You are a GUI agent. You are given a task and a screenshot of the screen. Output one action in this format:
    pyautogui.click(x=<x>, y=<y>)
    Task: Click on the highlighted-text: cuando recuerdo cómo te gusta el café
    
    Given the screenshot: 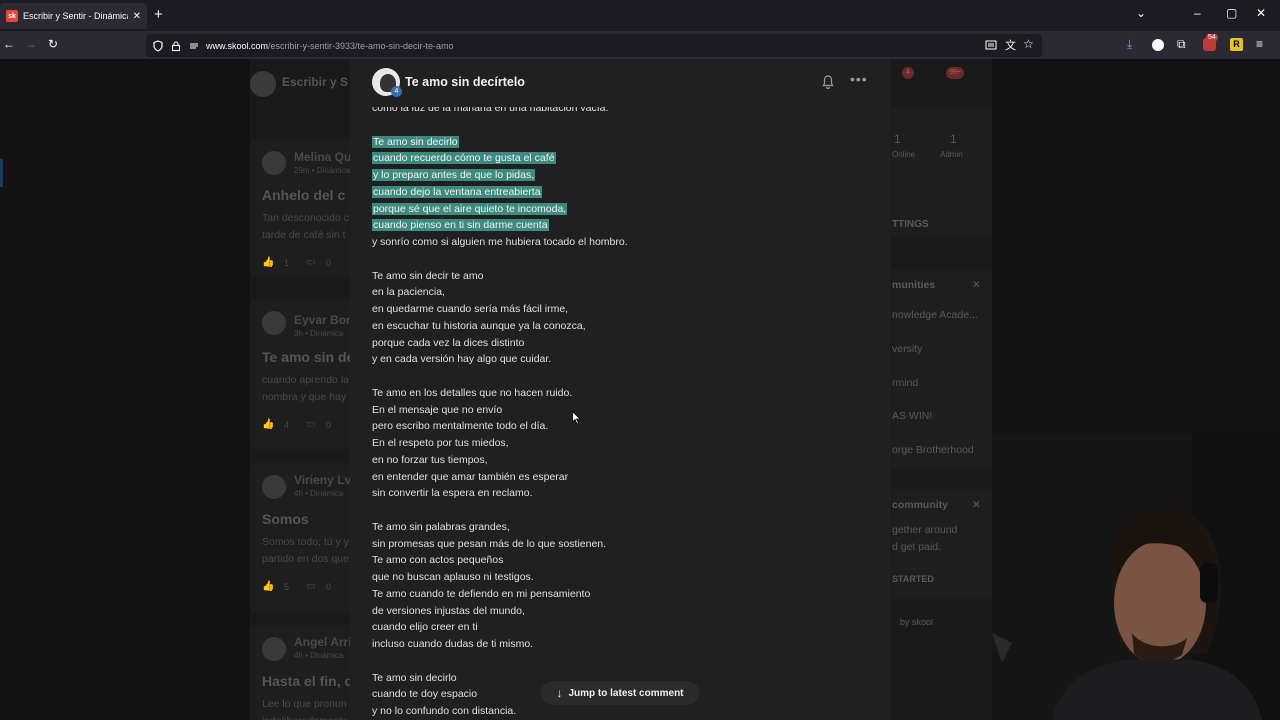 What is the action you would take?
    pyautogui.click(x=464, y=158)
    